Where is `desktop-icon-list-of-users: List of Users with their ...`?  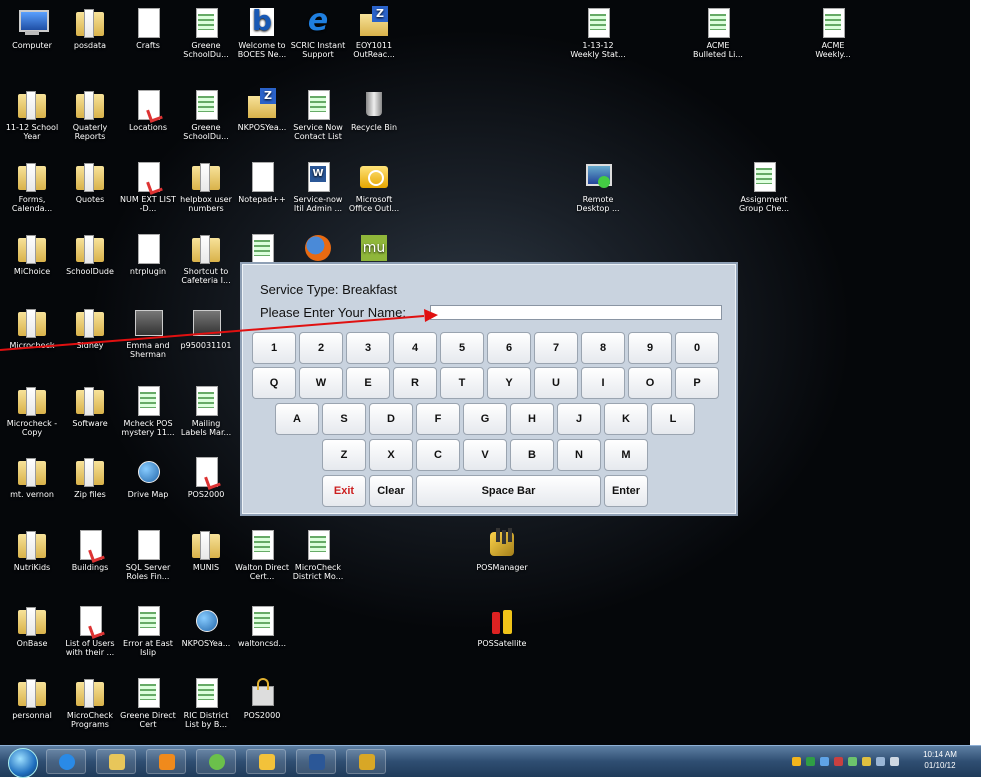
desktop-icon-list-of-users: List of Users with their ... is located at coordinates (90, 630).